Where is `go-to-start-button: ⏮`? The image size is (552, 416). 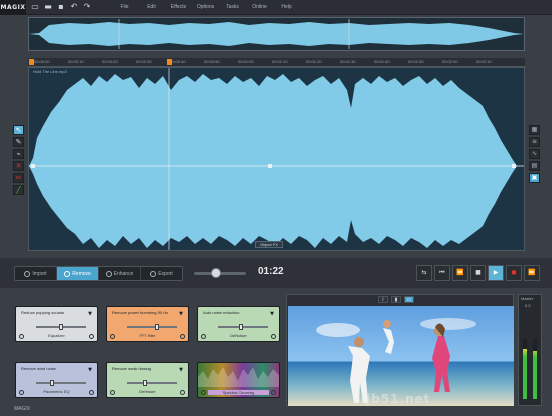
go-to-start-button: ⏮ is located at coordinates (442, 273).